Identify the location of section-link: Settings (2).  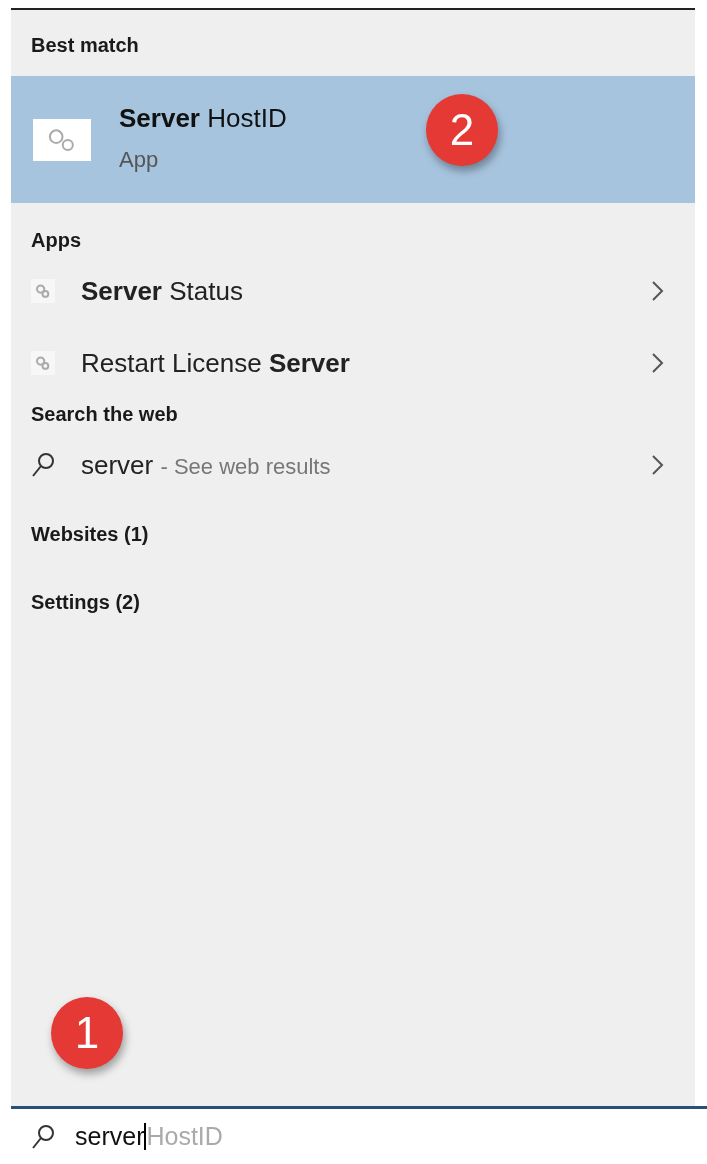
(353, 602).